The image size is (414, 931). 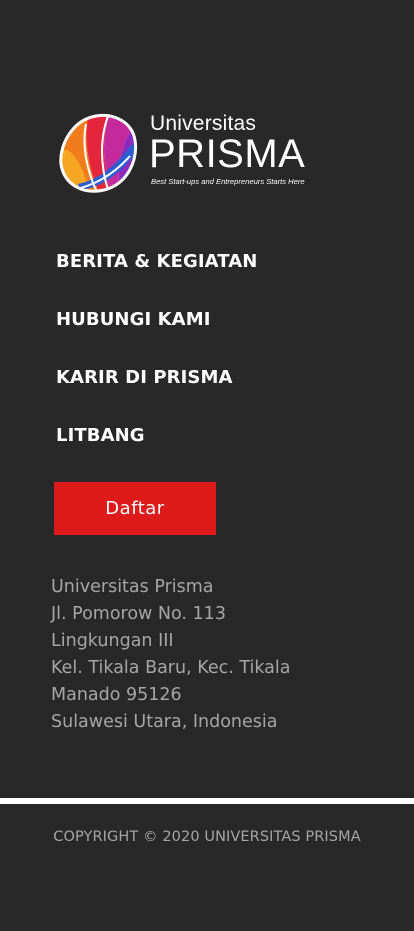 I want to click on logo-name-big: PRISMA, so click(x=227, y=154).